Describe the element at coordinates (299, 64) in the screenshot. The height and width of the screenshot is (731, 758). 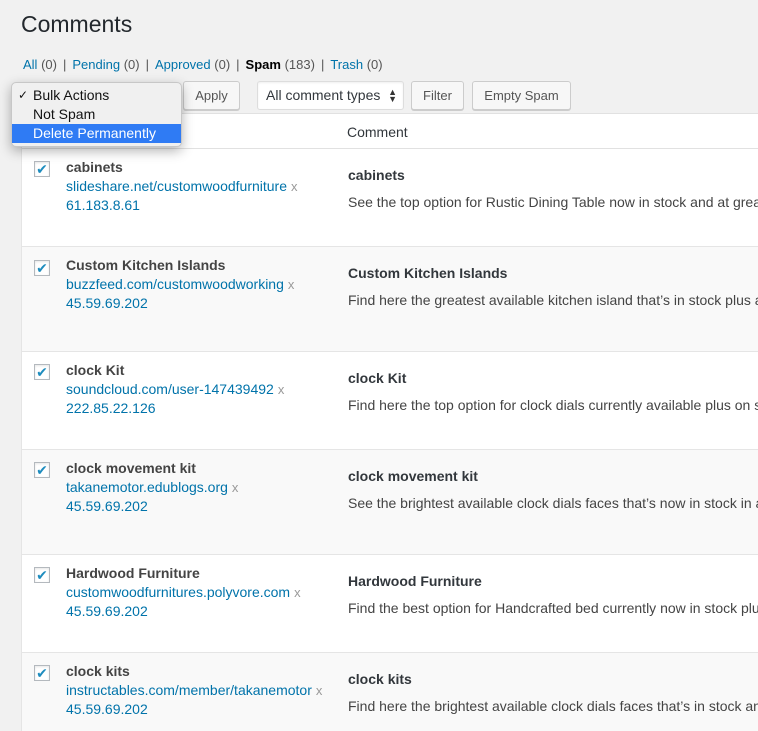
I see `filter-spam-count: (183)` at that location.